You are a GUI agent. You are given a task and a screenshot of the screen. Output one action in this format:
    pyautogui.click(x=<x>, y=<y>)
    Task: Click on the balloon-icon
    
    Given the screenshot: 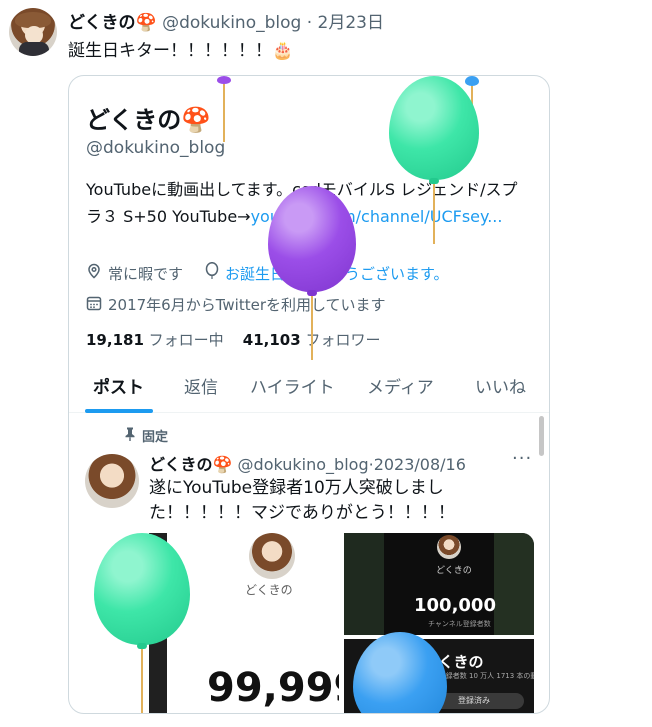 What is the action you would take?
    pyautogui.click(x=212, y=272)
    